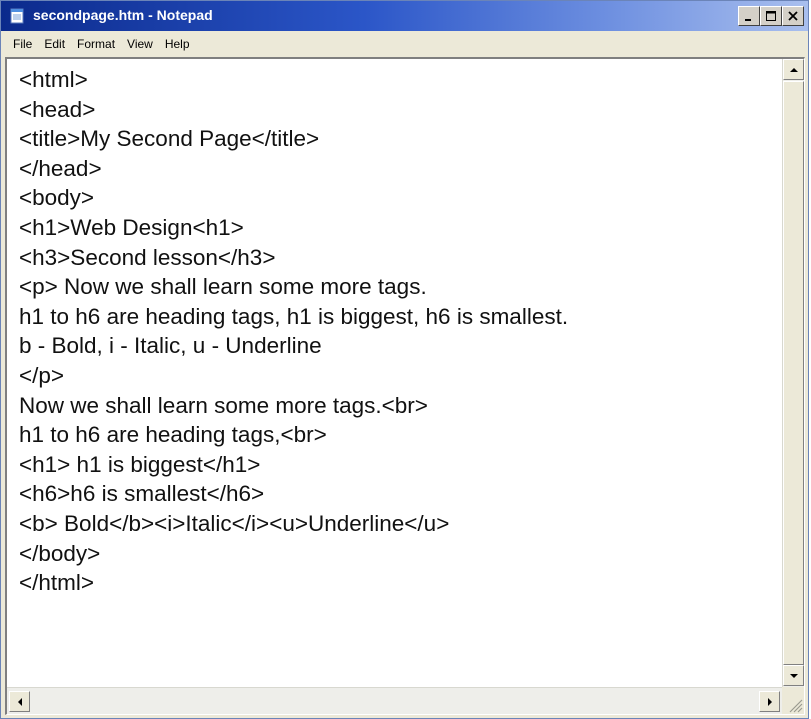 The image size is (811, 719). I want to click on arrow-right-icon, so click(770, 702).